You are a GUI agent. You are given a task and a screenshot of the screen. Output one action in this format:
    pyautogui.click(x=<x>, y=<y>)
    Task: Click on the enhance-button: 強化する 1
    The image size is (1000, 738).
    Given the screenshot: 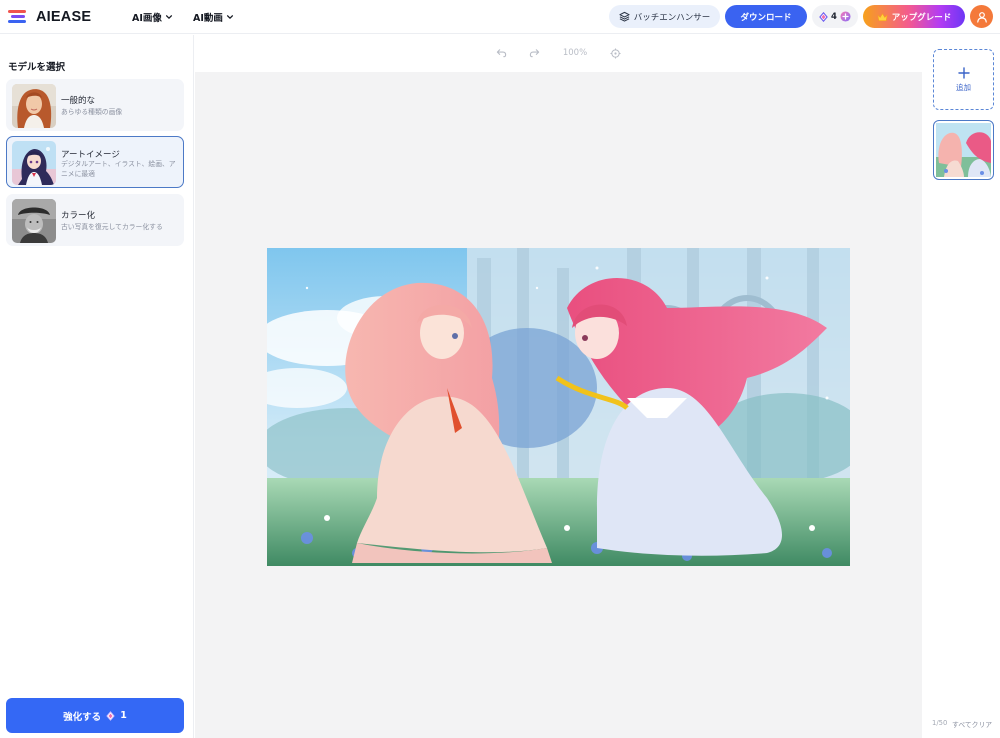 What is the action you would take?
    pyautogui.click(x=95, y=715)
    